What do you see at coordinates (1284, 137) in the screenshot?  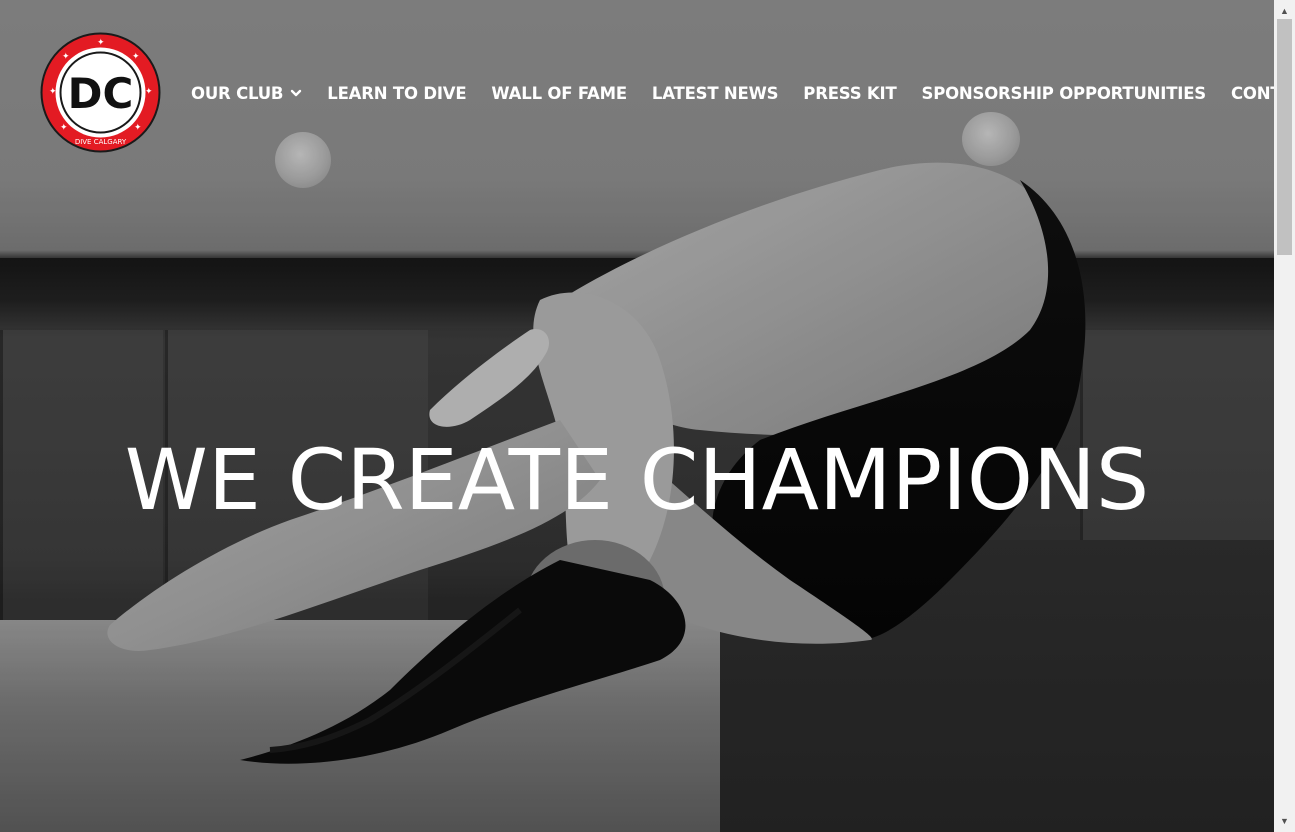 I see `scroll-thumb` at bounding box center [1284, 137].